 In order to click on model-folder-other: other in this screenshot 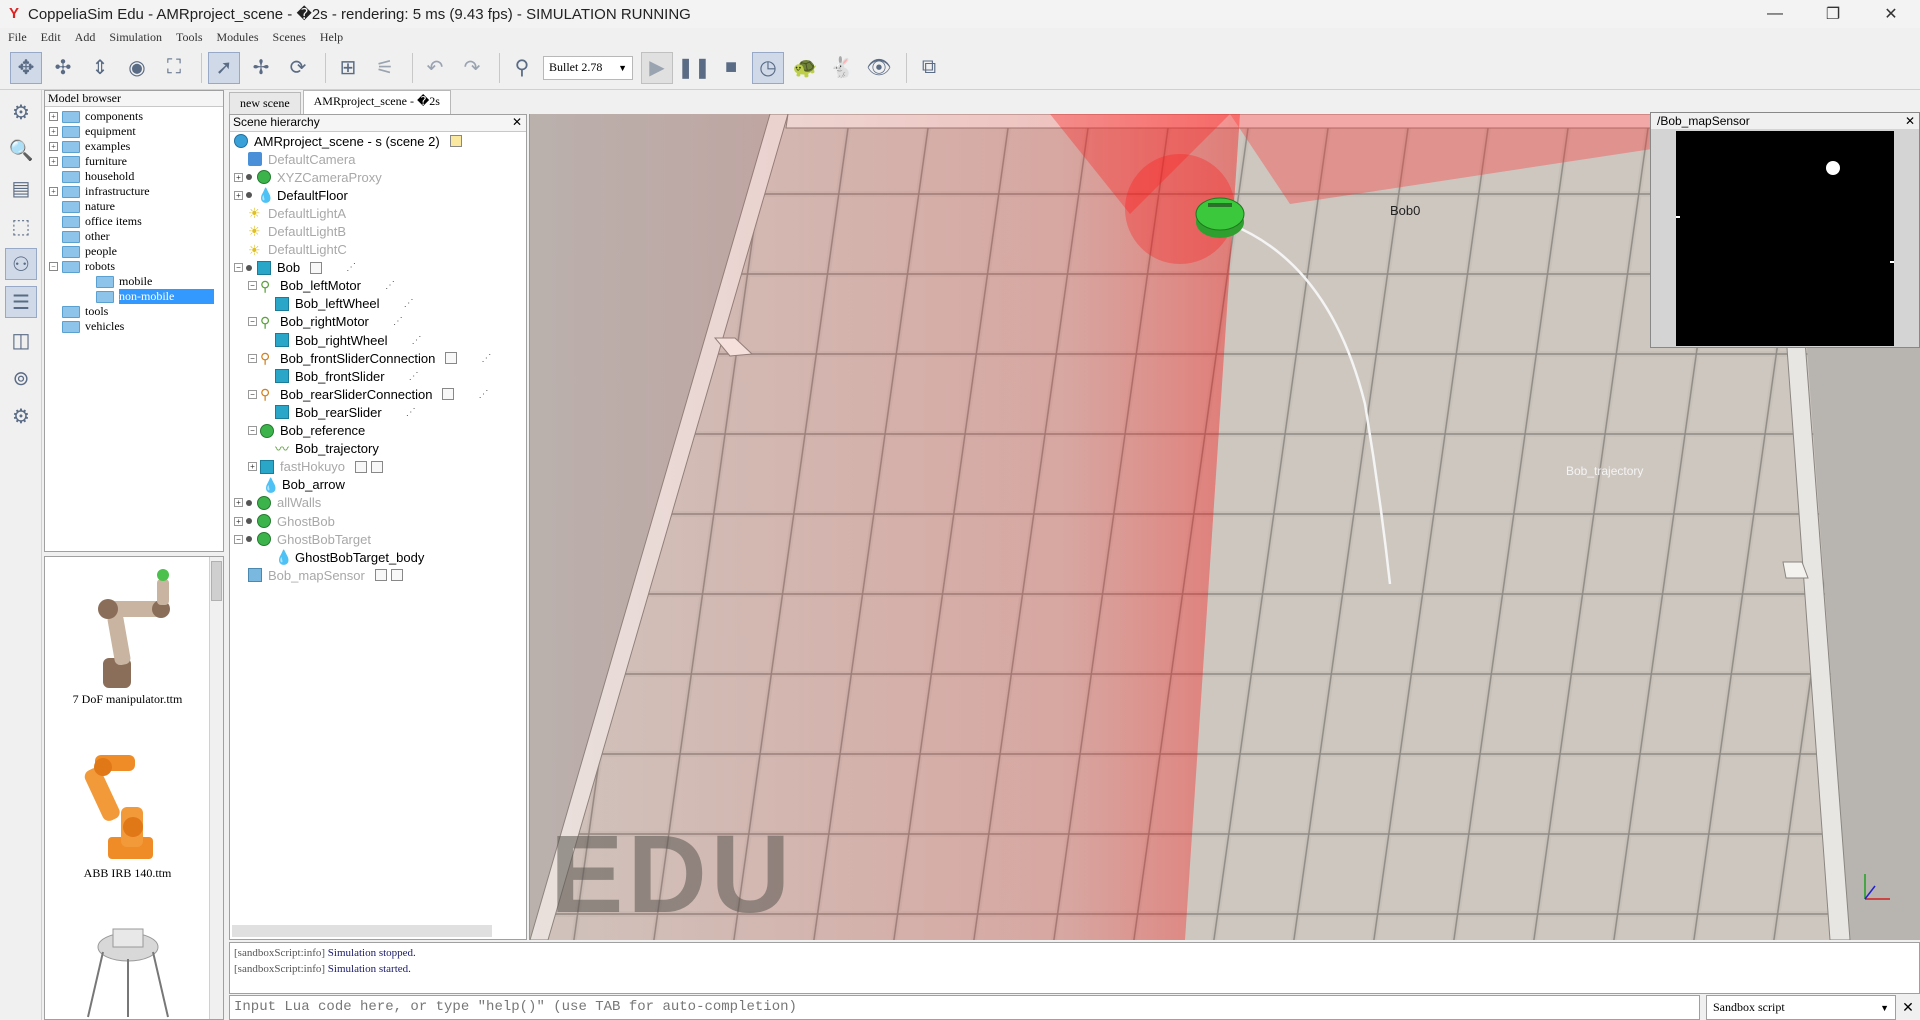, I will do `click(134, 236)`.